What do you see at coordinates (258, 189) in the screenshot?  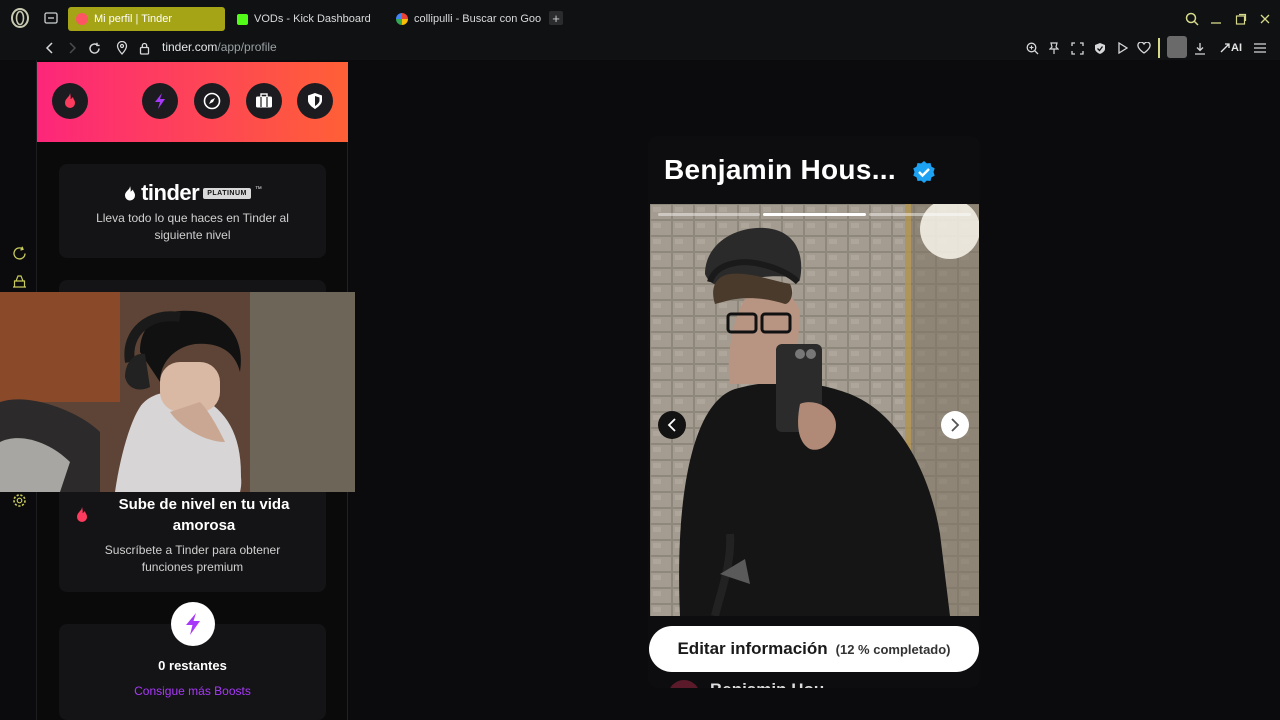 I see `trademark: ™` at bounding box center [258, 189].